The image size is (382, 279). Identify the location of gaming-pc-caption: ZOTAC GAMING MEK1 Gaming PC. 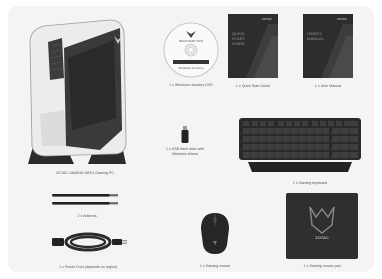
(85, 173).